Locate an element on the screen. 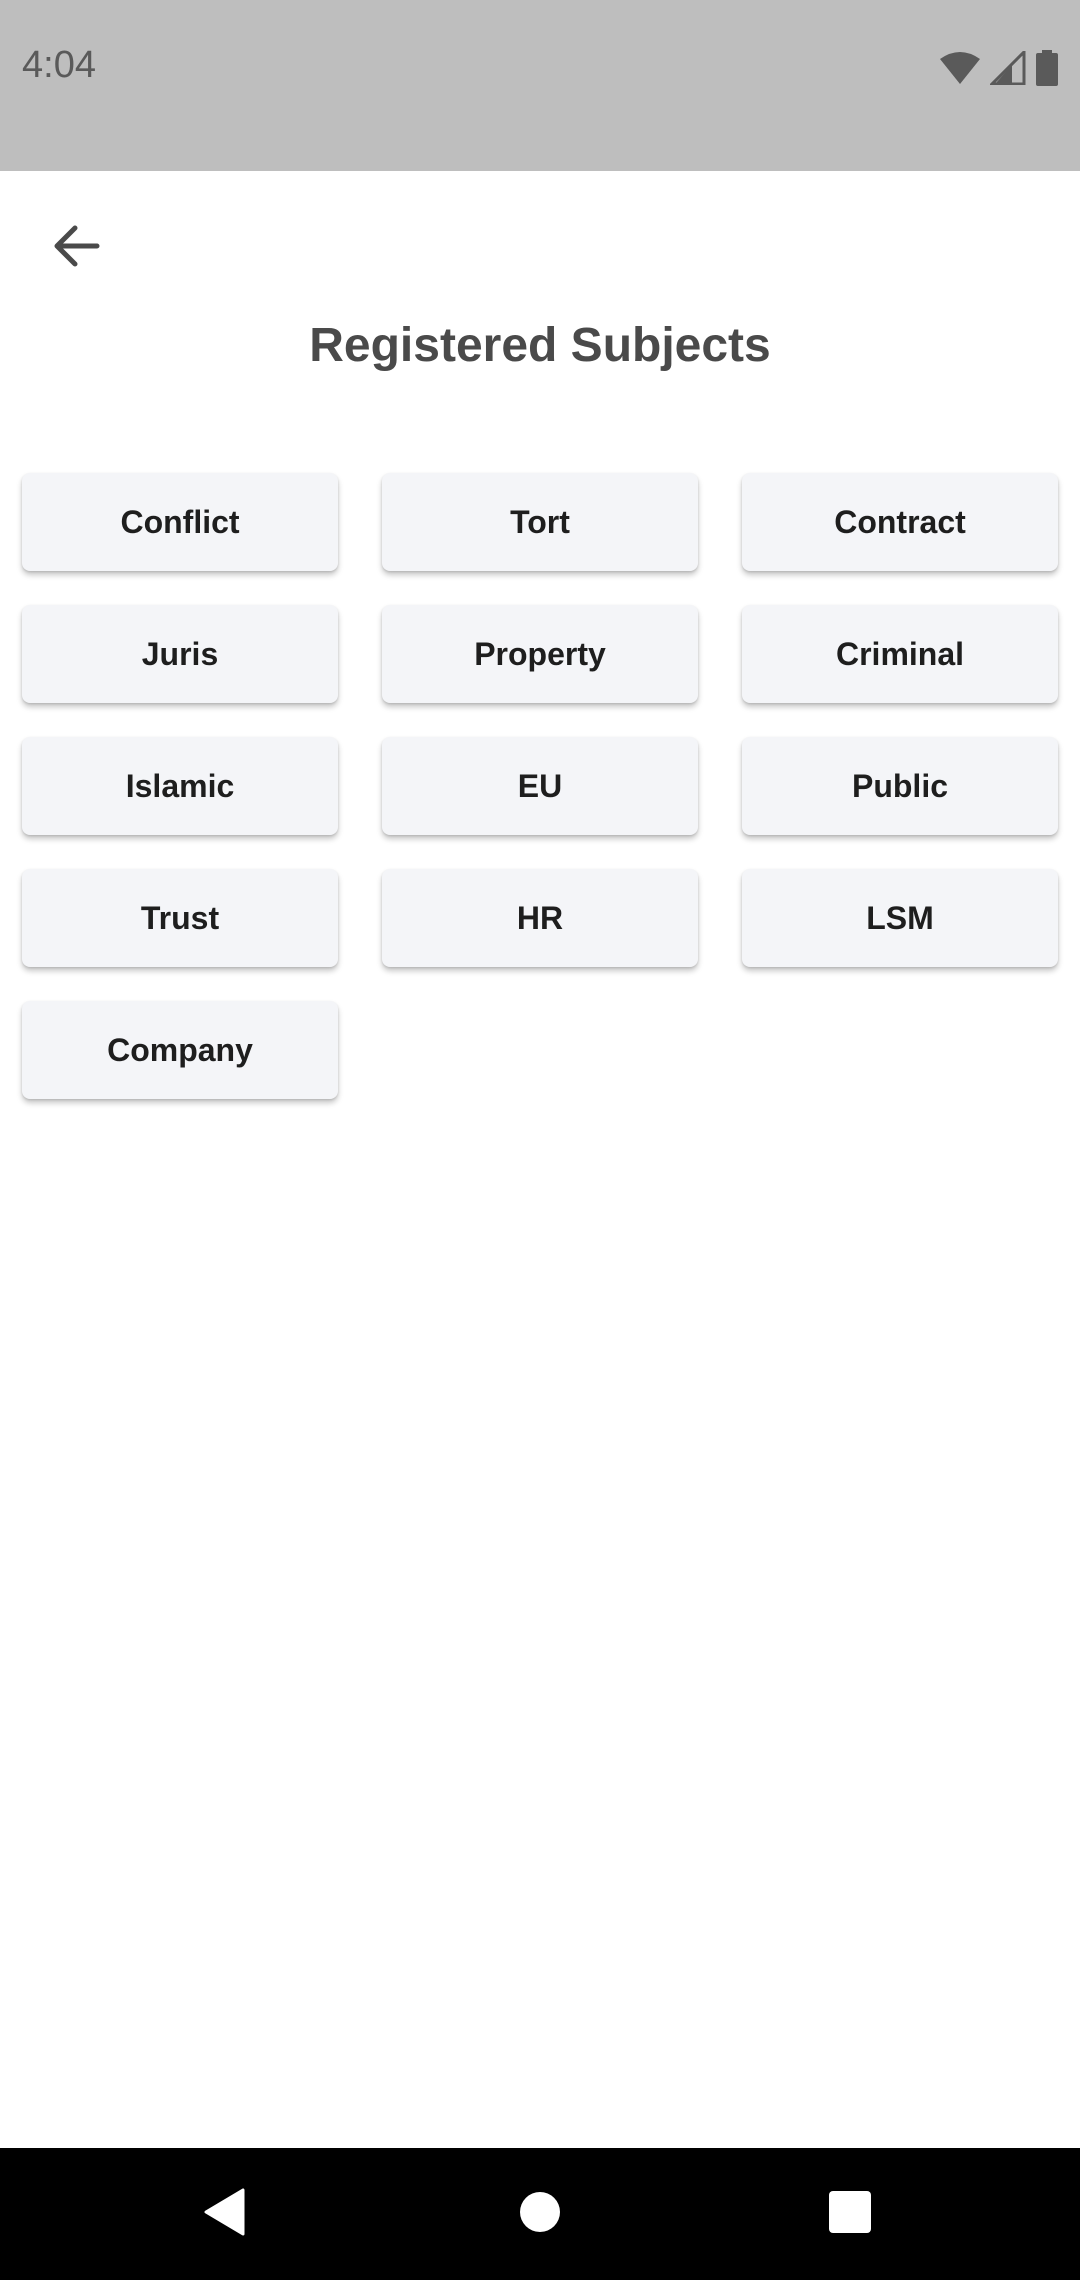  square-recents-icon is located at coordinates (850, 2214).